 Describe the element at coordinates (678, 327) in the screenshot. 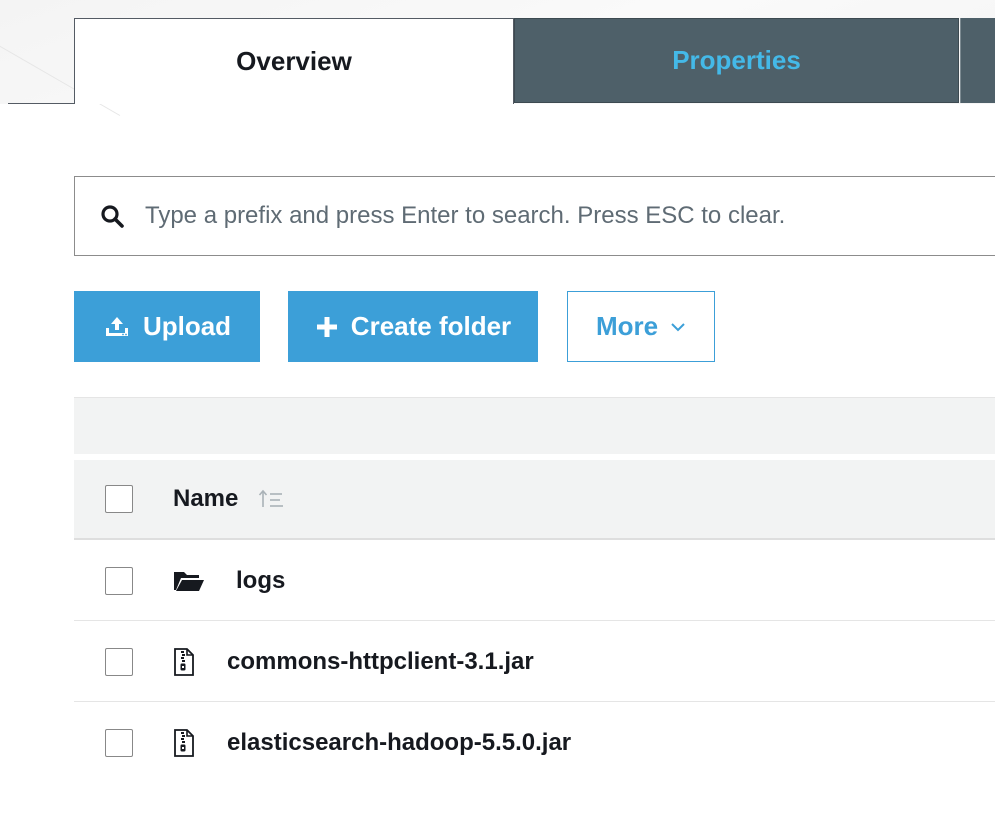

I see `chevron-down-icon` at that location.